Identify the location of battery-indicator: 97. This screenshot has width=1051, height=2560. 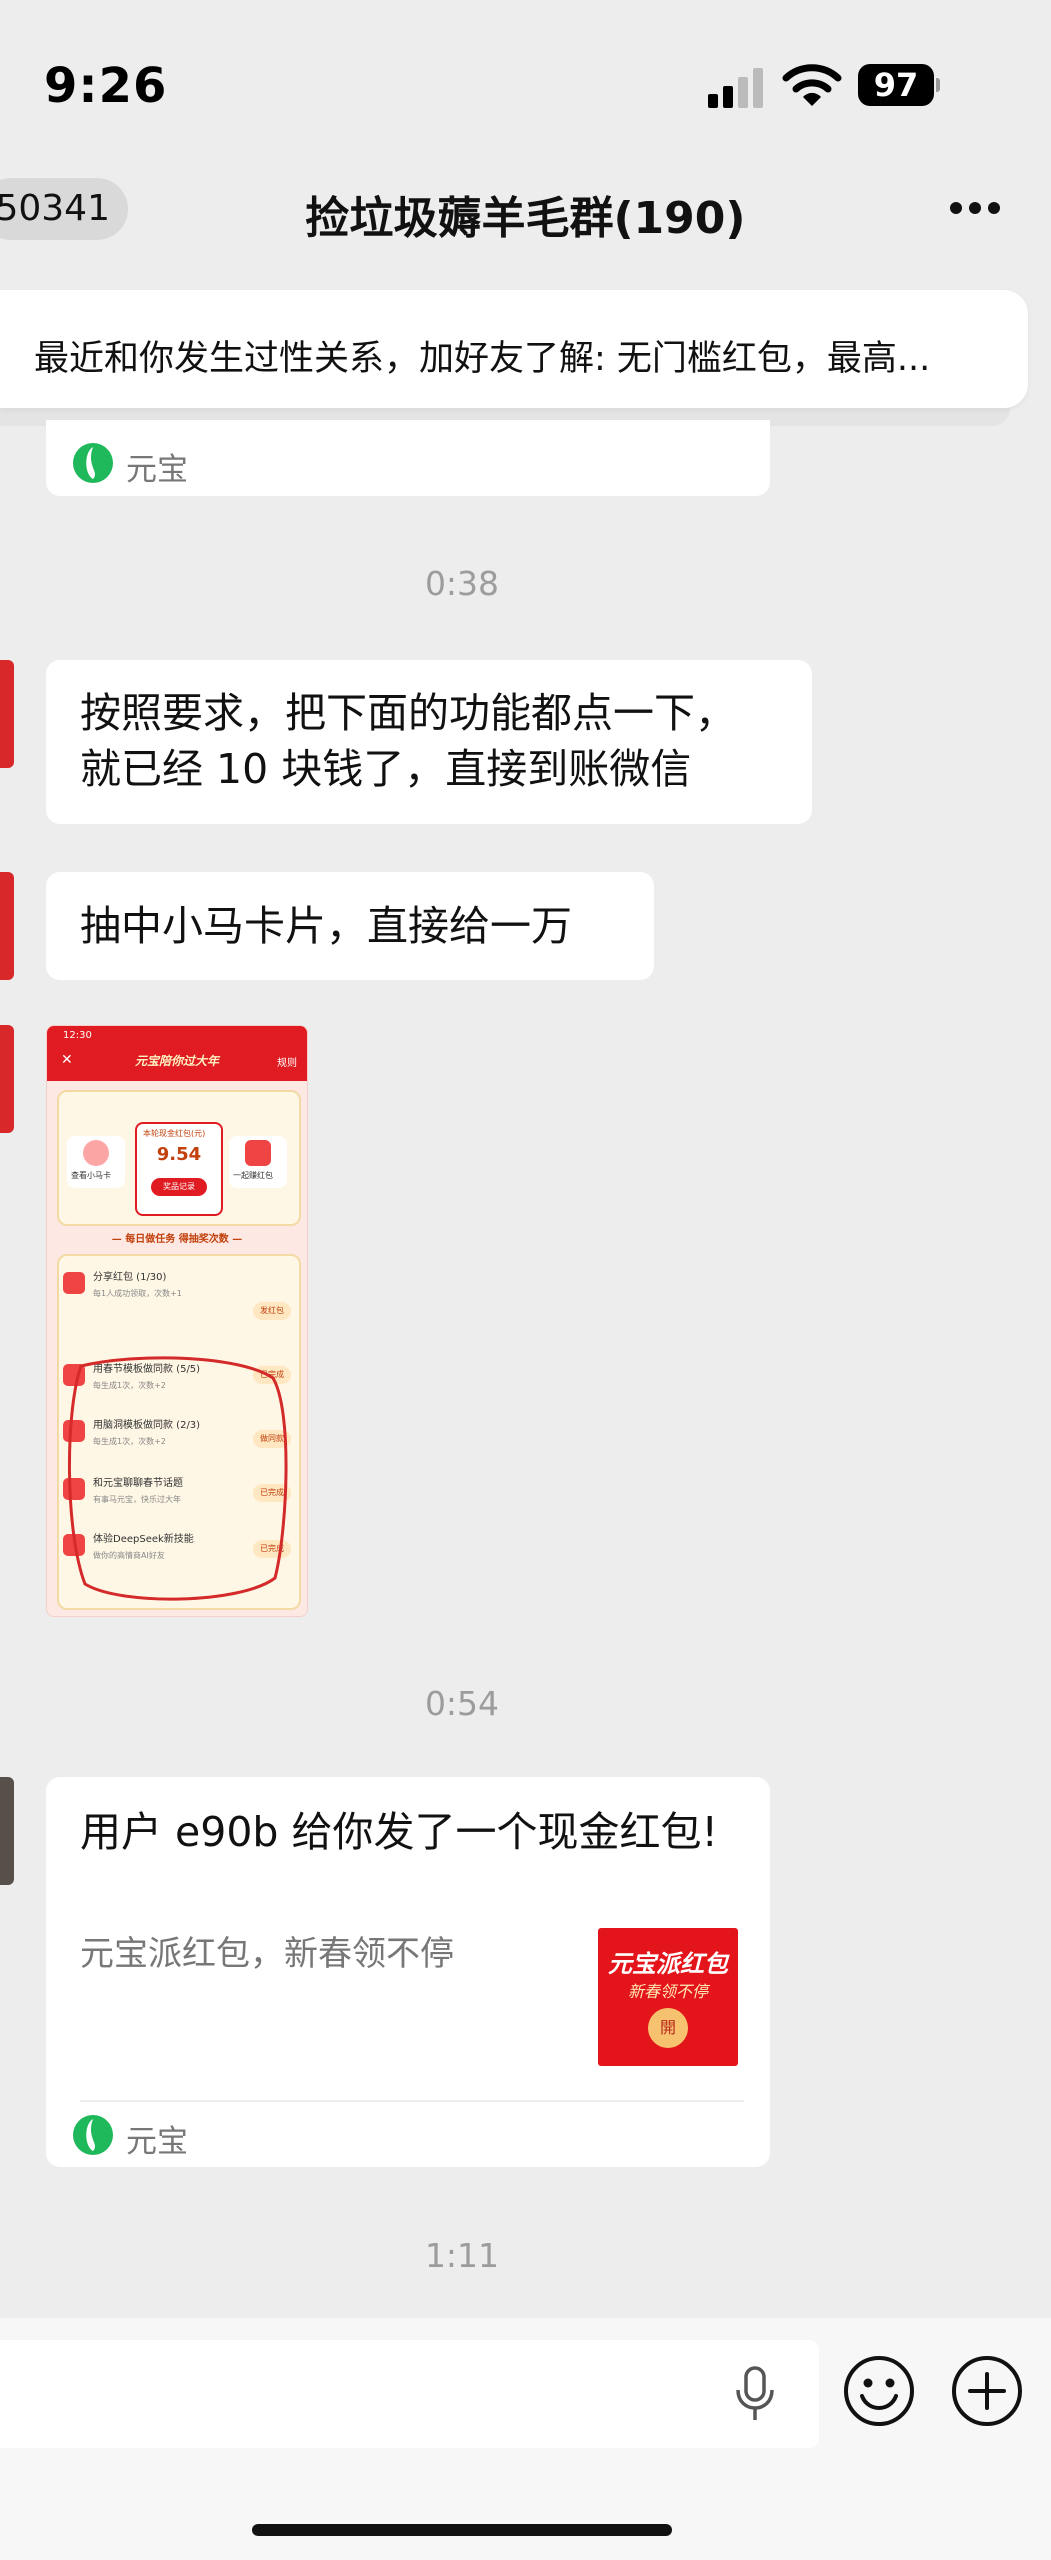
(899, 85).